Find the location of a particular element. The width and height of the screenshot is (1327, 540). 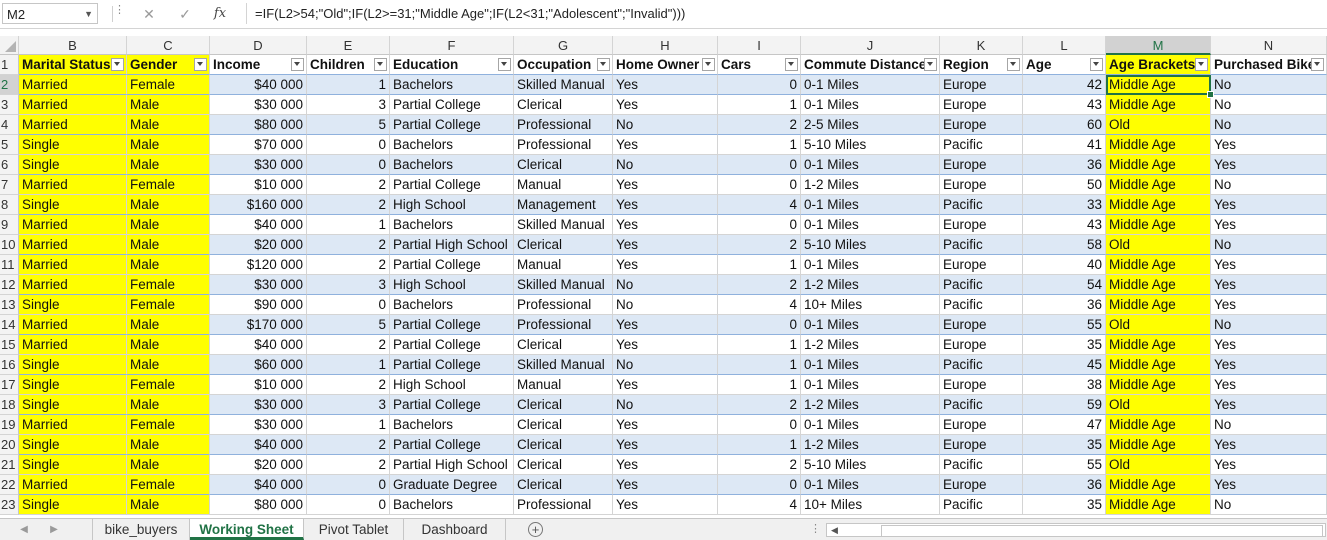

table-cell: 55 is located at coordinates (1064, 325).